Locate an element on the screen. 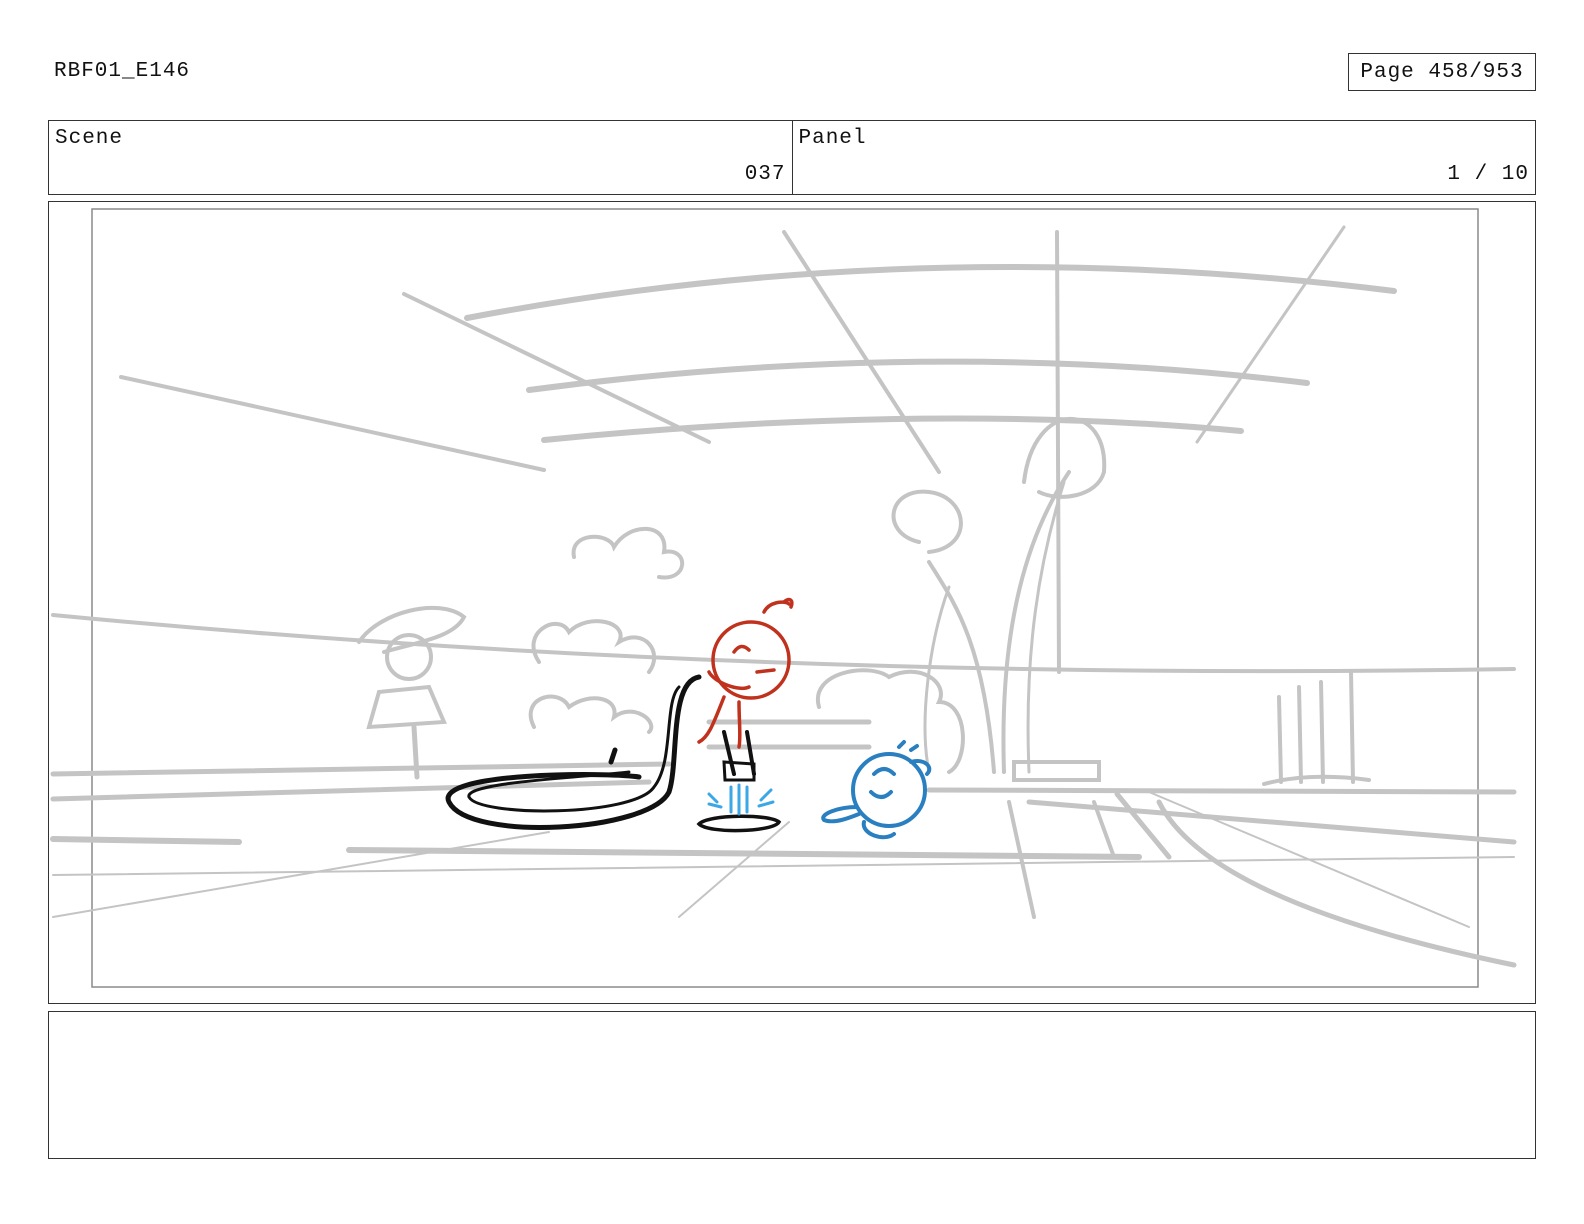 The height and width of the screenshot is (1224, 1584). panel-label: Panel is located at coordinates (832, 138).